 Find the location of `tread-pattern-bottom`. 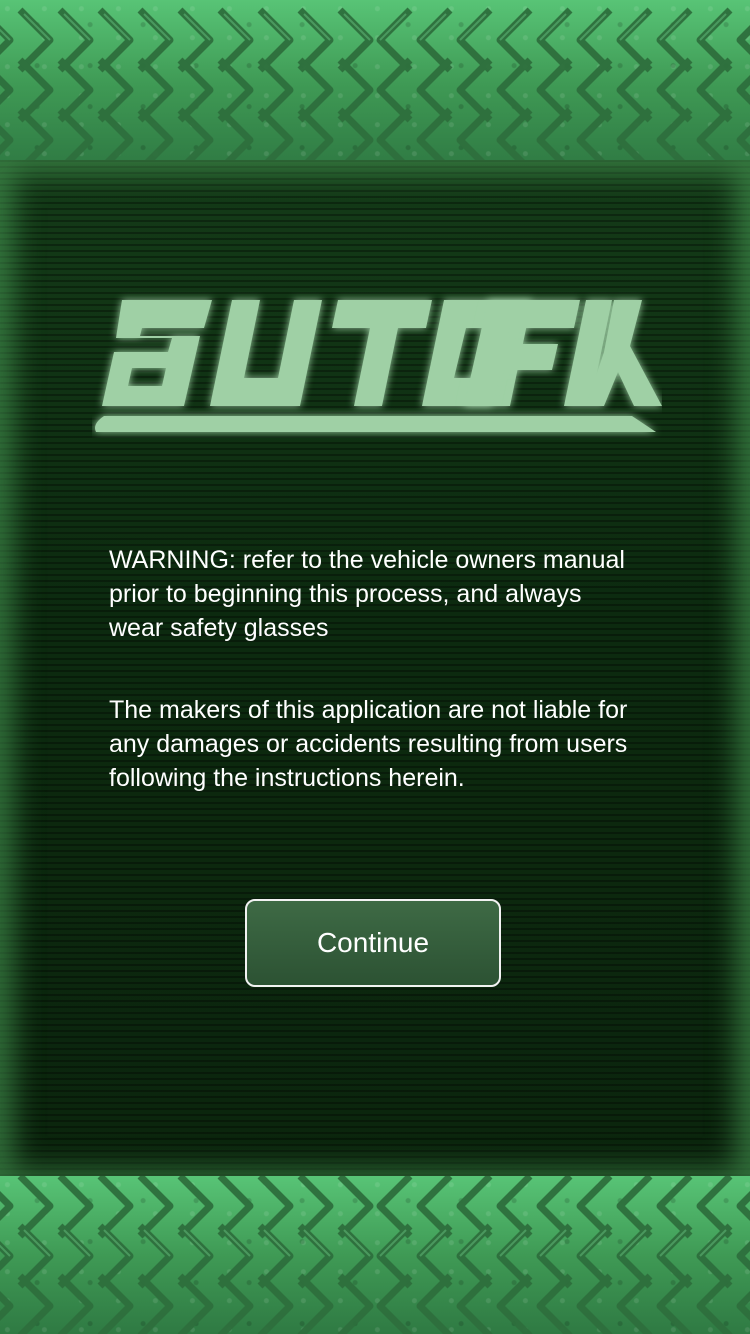

tread-pattern-bottom is located at coordinates (375, 1255).